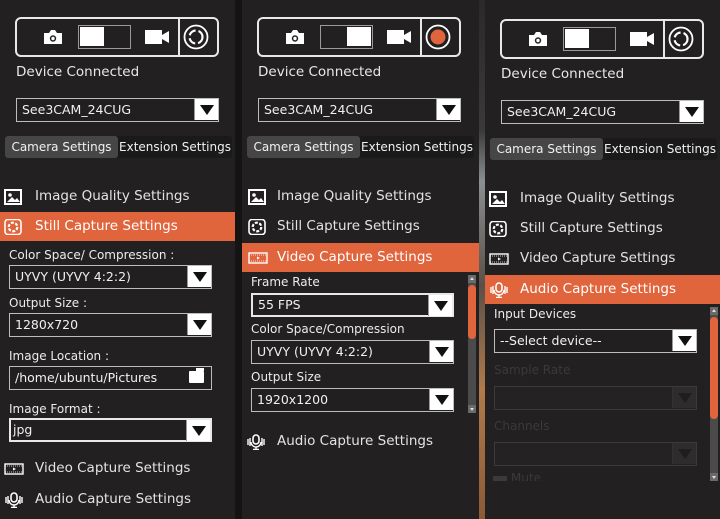 This screenshot has width=720, height=519. I want to click on menu-label: Audio Capture Settings, so click(113, 499).